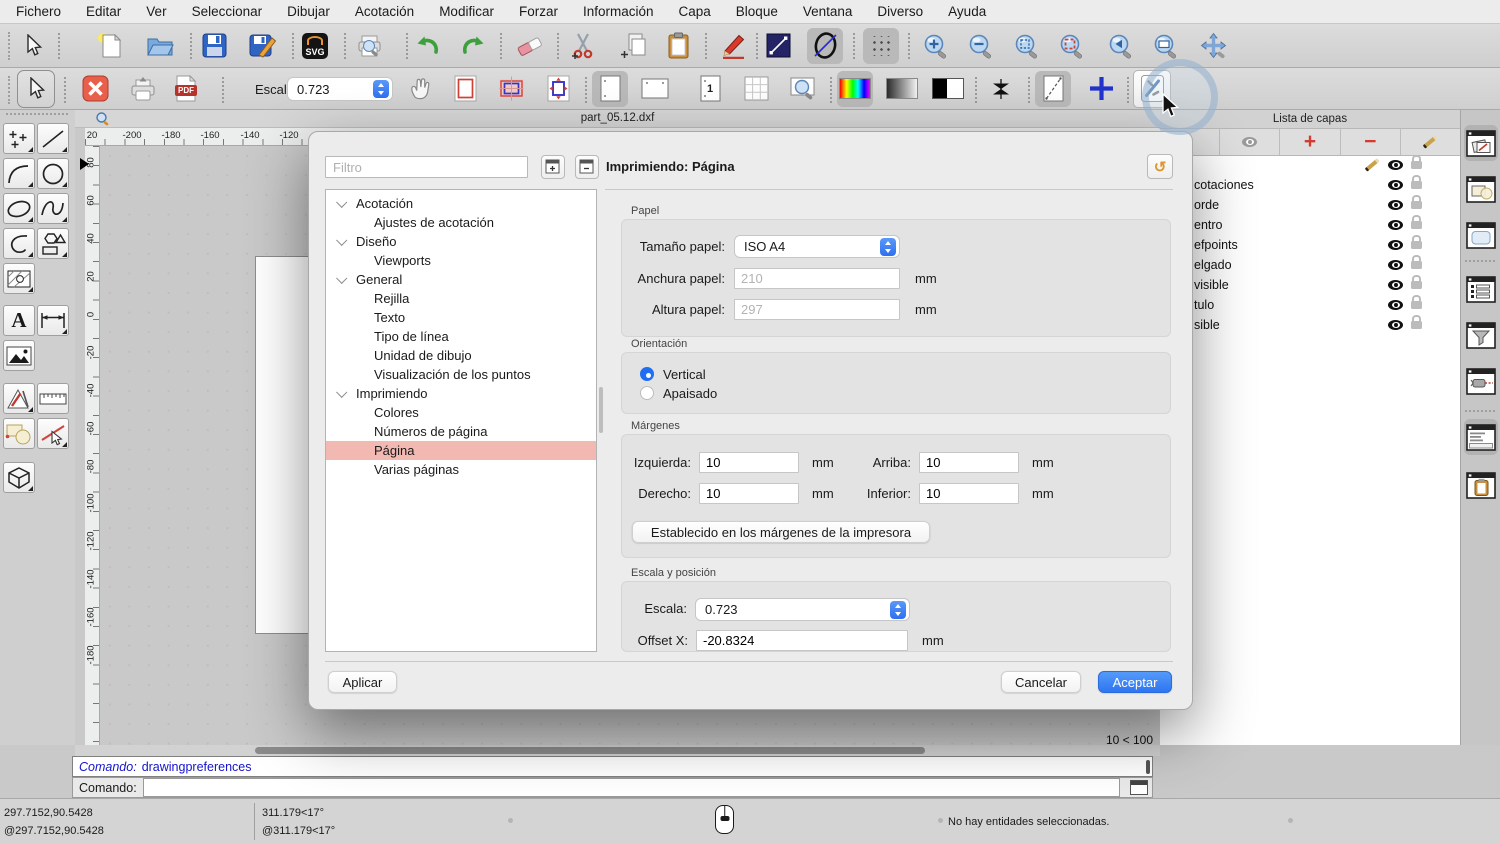 The width and height of the screenshot is (1500, 844). What do you see at coordinates (461, 336) in the screenshot?
I see `tree-item-tipo-de-linea: Tipo de línea` at bounding box center [461, 336].